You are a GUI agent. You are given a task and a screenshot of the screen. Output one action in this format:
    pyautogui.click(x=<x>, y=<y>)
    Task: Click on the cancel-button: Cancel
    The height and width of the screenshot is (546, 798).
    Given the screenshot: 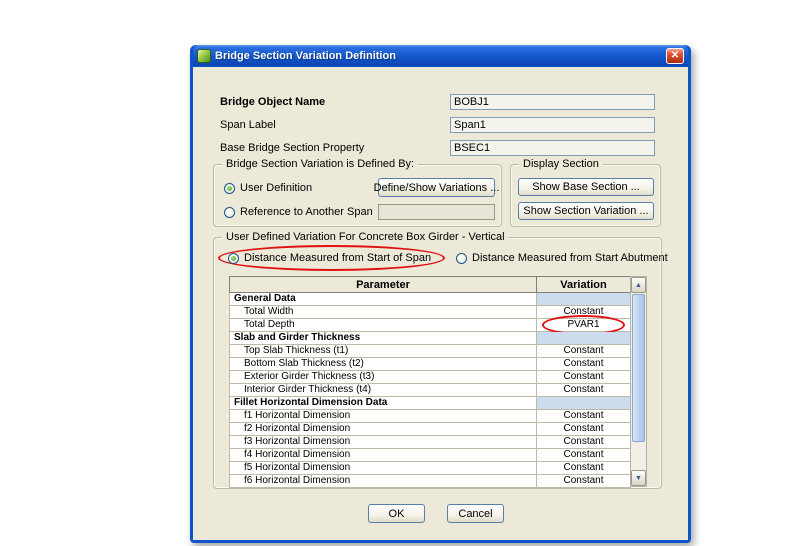 What is the action you would take?
    pyautogui.click(x=475, y=513)
    